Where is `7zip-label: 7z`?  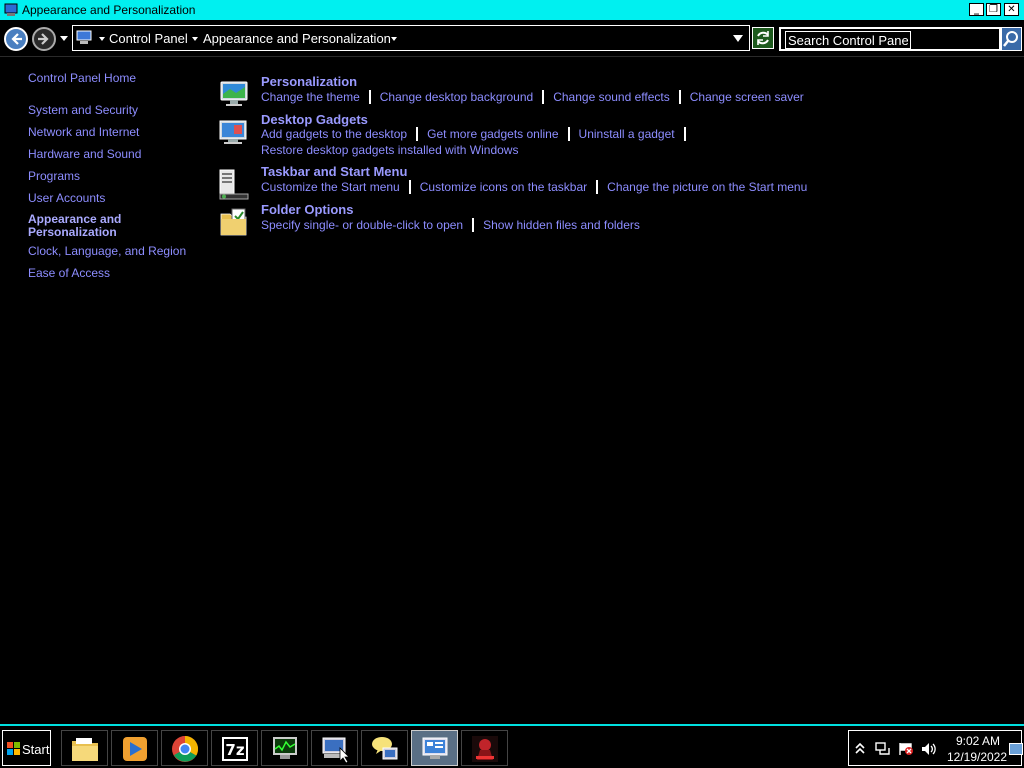
7zip-label: 7z is located at coordinates (234, 750).